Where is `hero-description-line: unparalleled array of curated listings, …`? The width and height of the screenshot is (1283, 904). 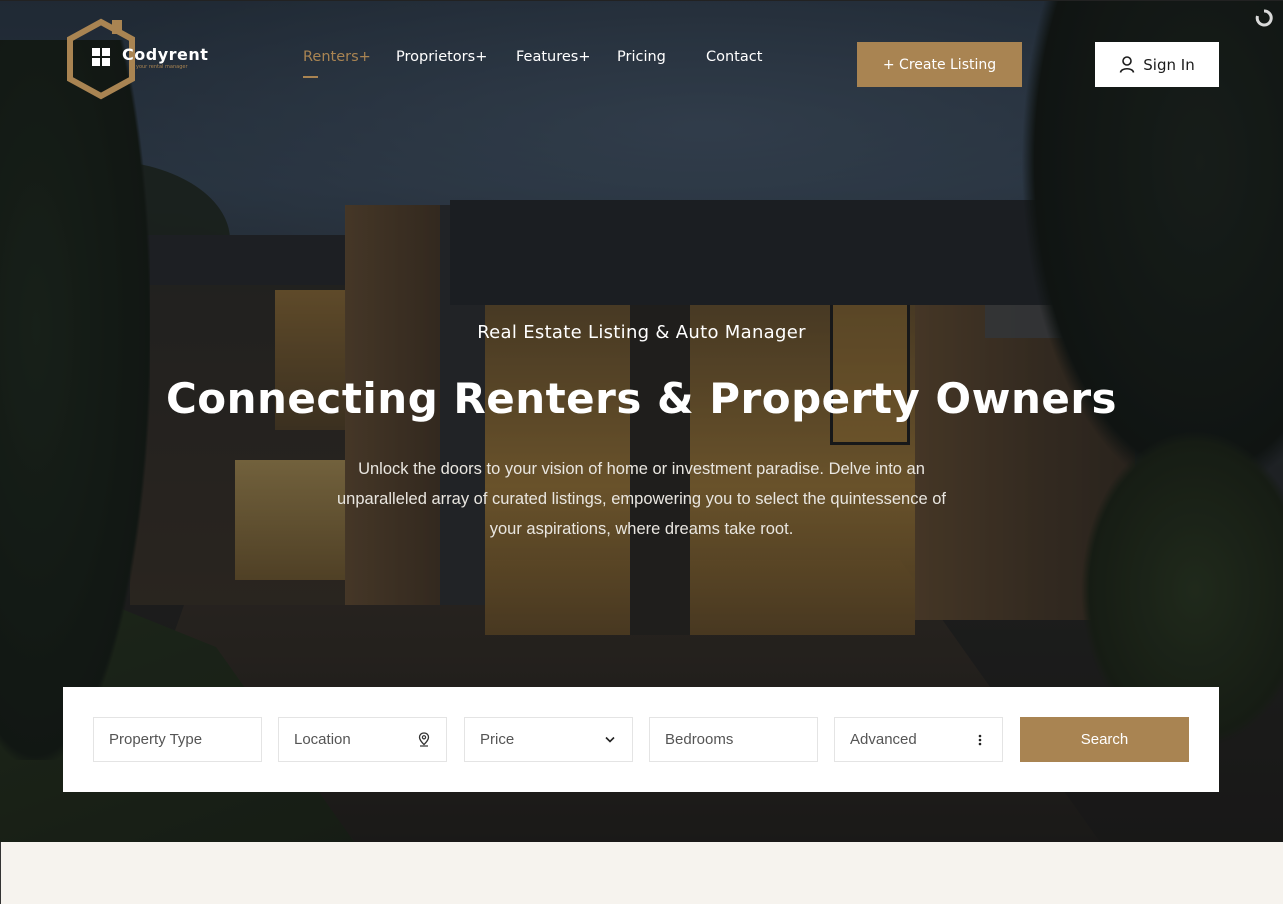
hero-description-line: unparalleled array of curated listings, … is located at coordinates (641, 499).